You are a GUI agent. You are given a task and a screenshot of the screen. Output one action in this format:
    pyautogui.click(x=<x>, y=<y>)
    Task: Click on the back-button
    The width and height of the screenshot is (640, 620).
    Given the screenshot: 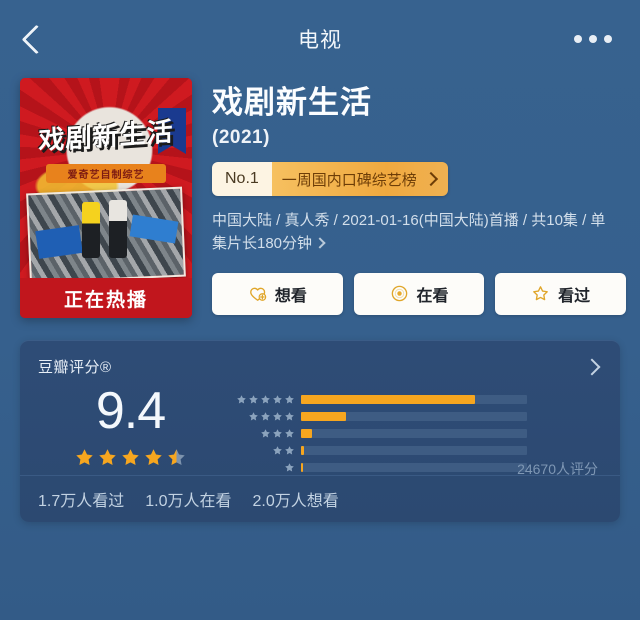 What is the action you would take?
    pyautogui.click(x=36, y=39)
    